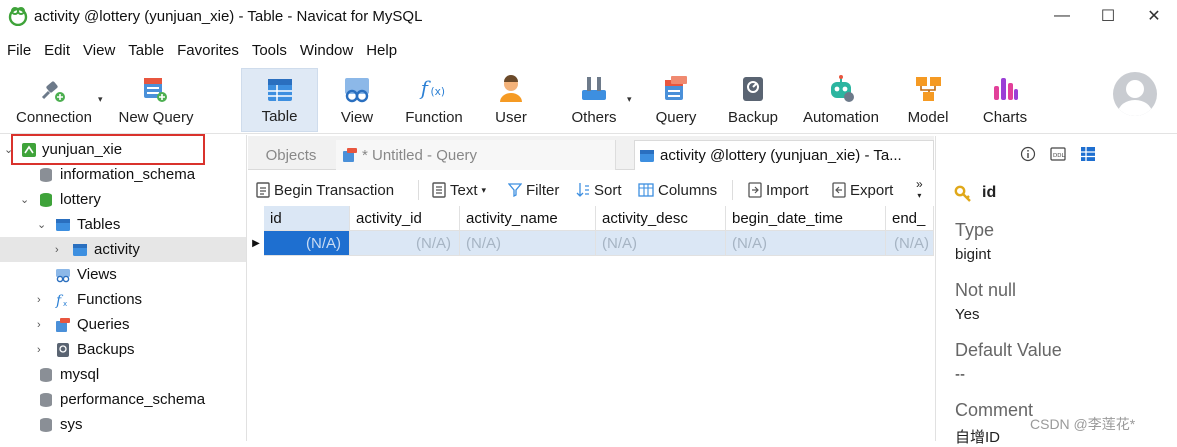 This screenshot has height=447, width=1177. What do you see at coordinates (1135, 94) in the screenshot?
I see `user-avatar` at bounding box center [1135, 94].